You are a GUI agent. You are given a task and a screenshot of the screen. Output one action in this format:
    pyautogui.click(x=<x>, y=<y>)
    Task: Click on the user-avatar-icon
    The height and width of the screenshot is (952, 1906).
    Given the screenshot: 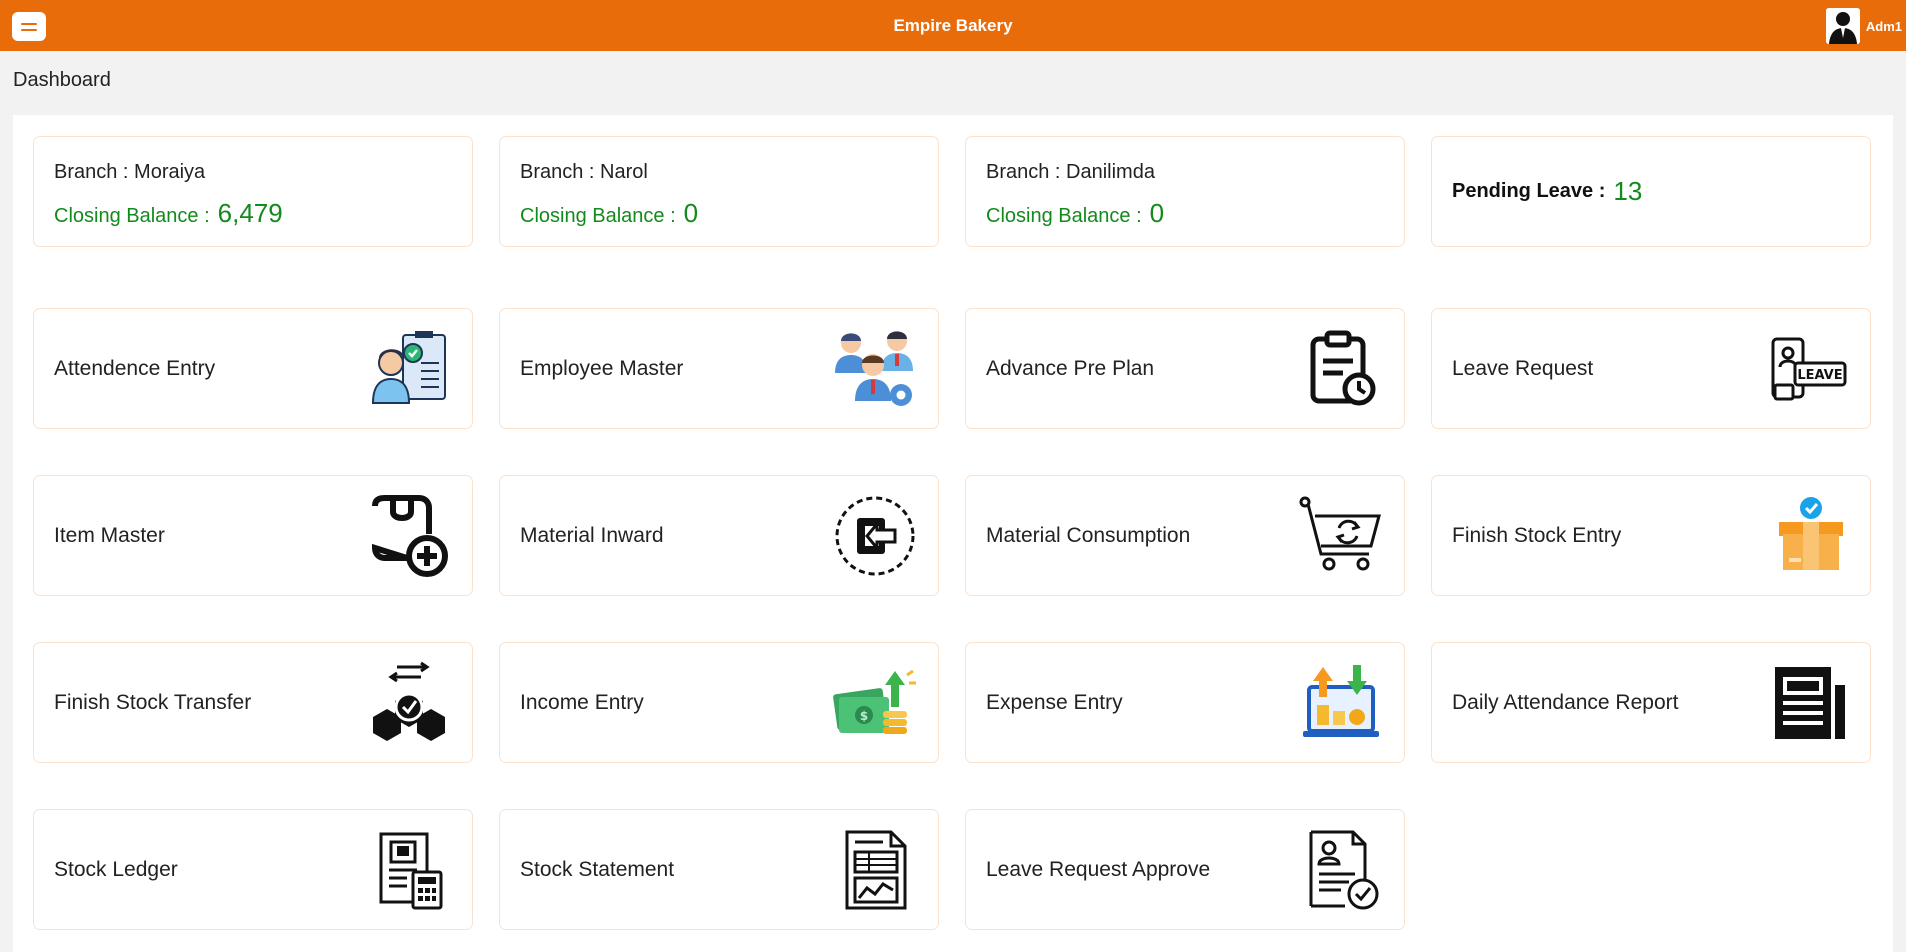 What is the action you would take?
    pyautogui.click(x=1842, y=26)
    